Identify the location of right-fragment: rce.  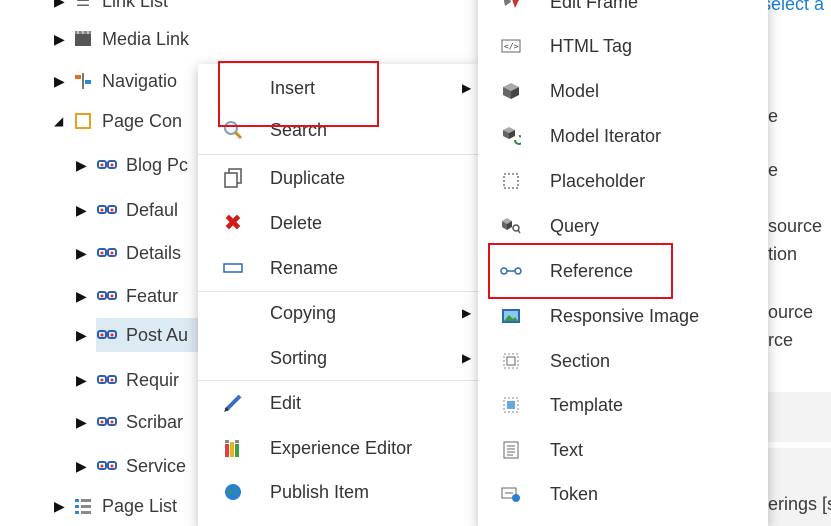
(781, 340).